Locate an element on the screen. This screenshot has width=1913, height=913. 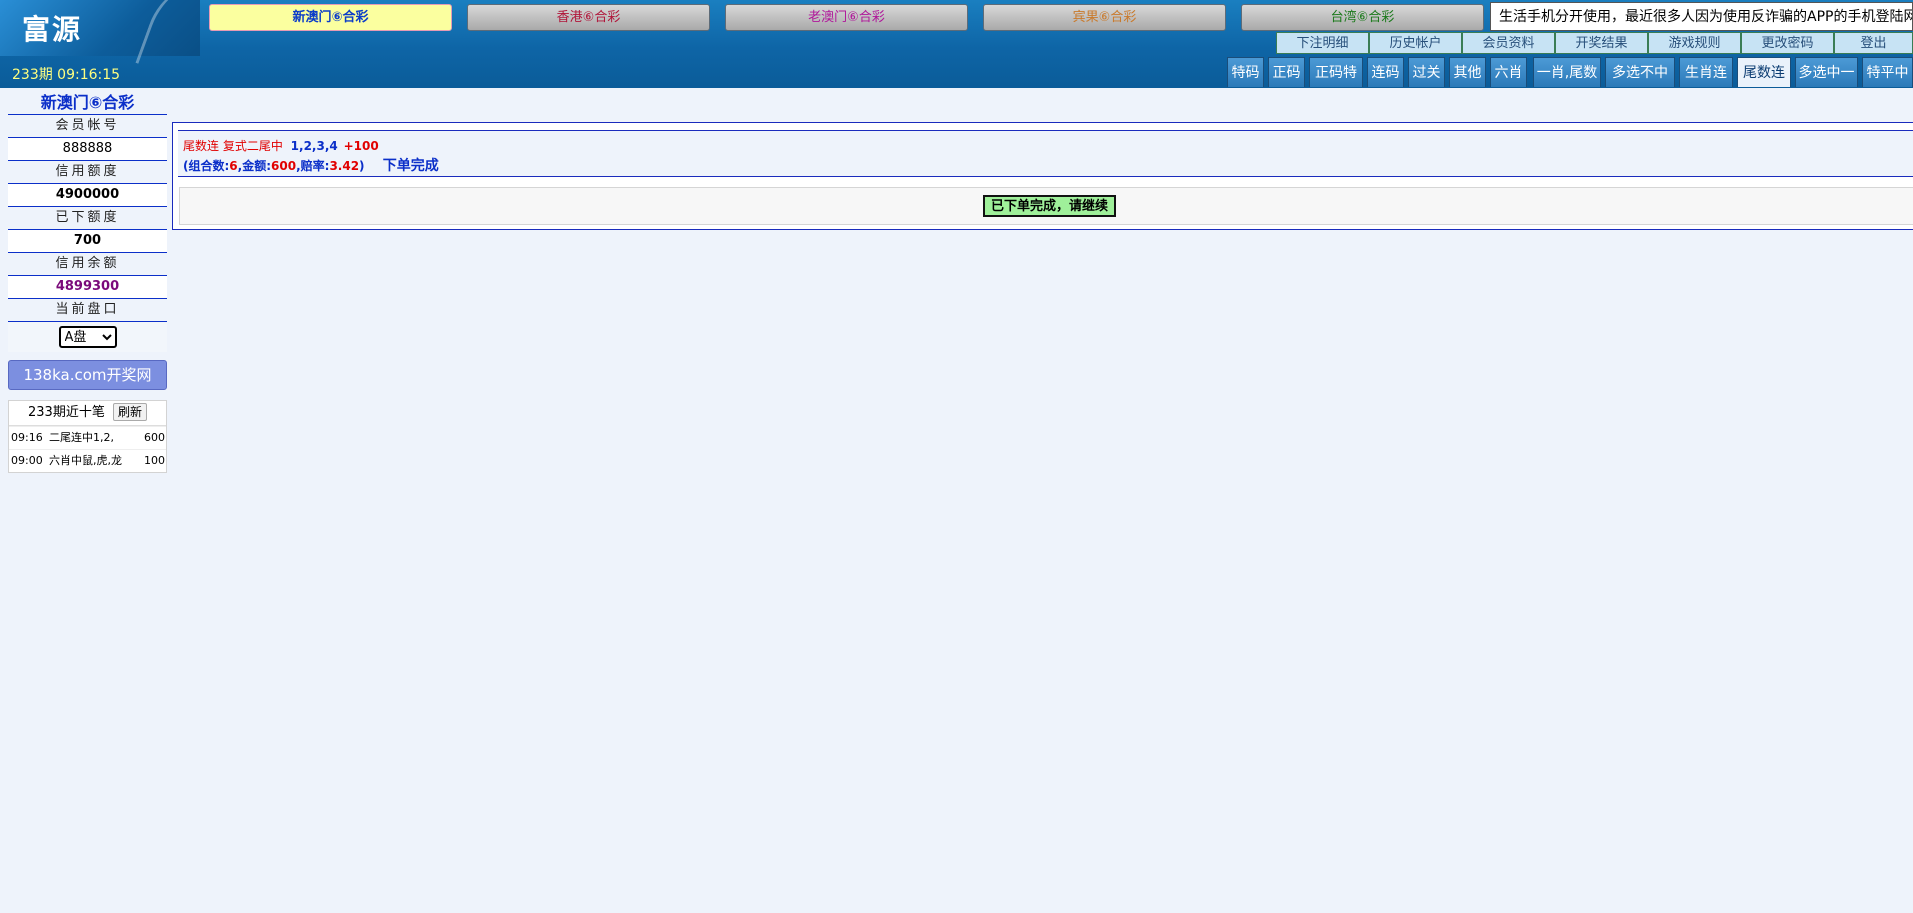
lottery-tab-old-macau: 老澳门⑥合彩 is located at coordinates (846, 17).